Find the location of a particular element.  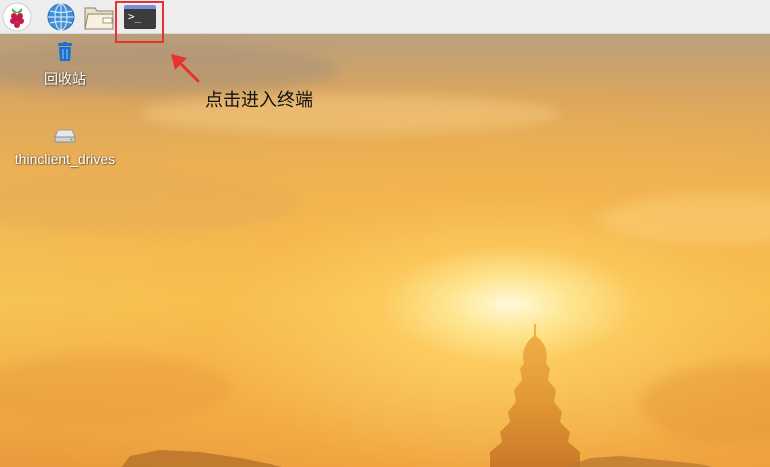

thinclient-drives-label: thinclient_drives is located at coordinates (65, 159).